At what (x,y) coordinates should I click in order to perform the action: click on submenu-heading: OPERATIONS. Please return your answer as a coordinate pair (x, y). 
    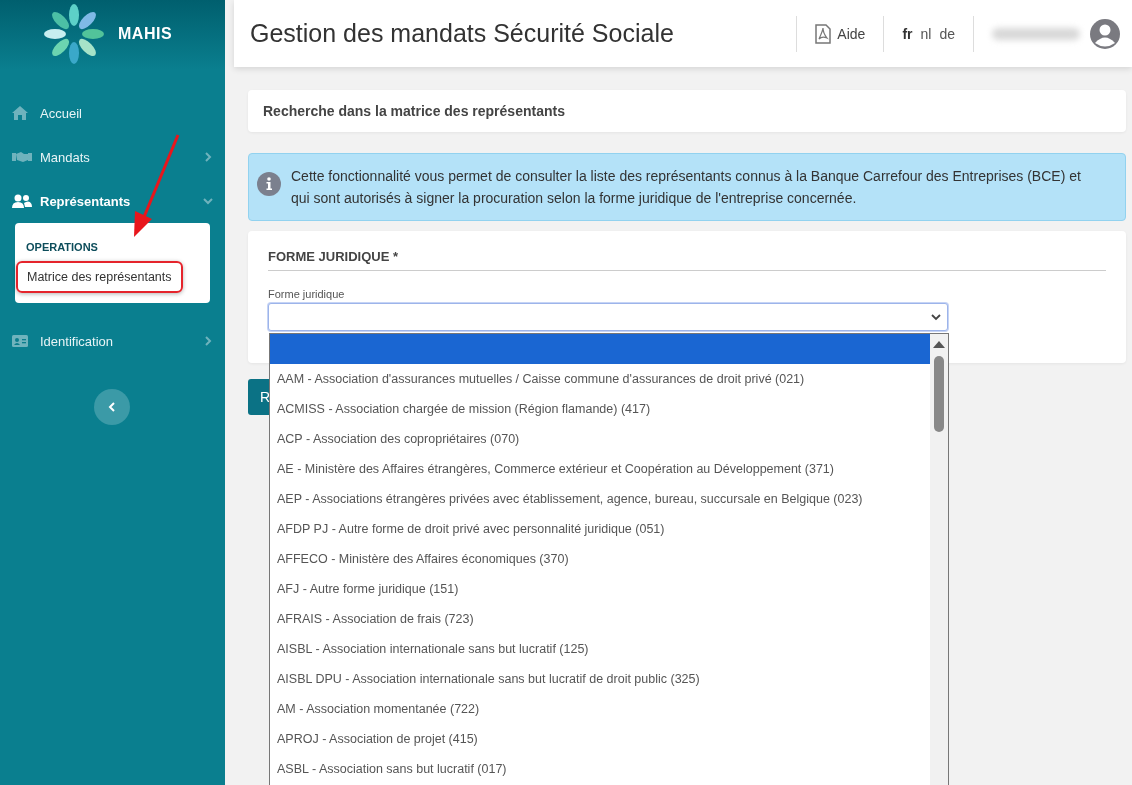
    Looking at the image, I should click on (62, 247).